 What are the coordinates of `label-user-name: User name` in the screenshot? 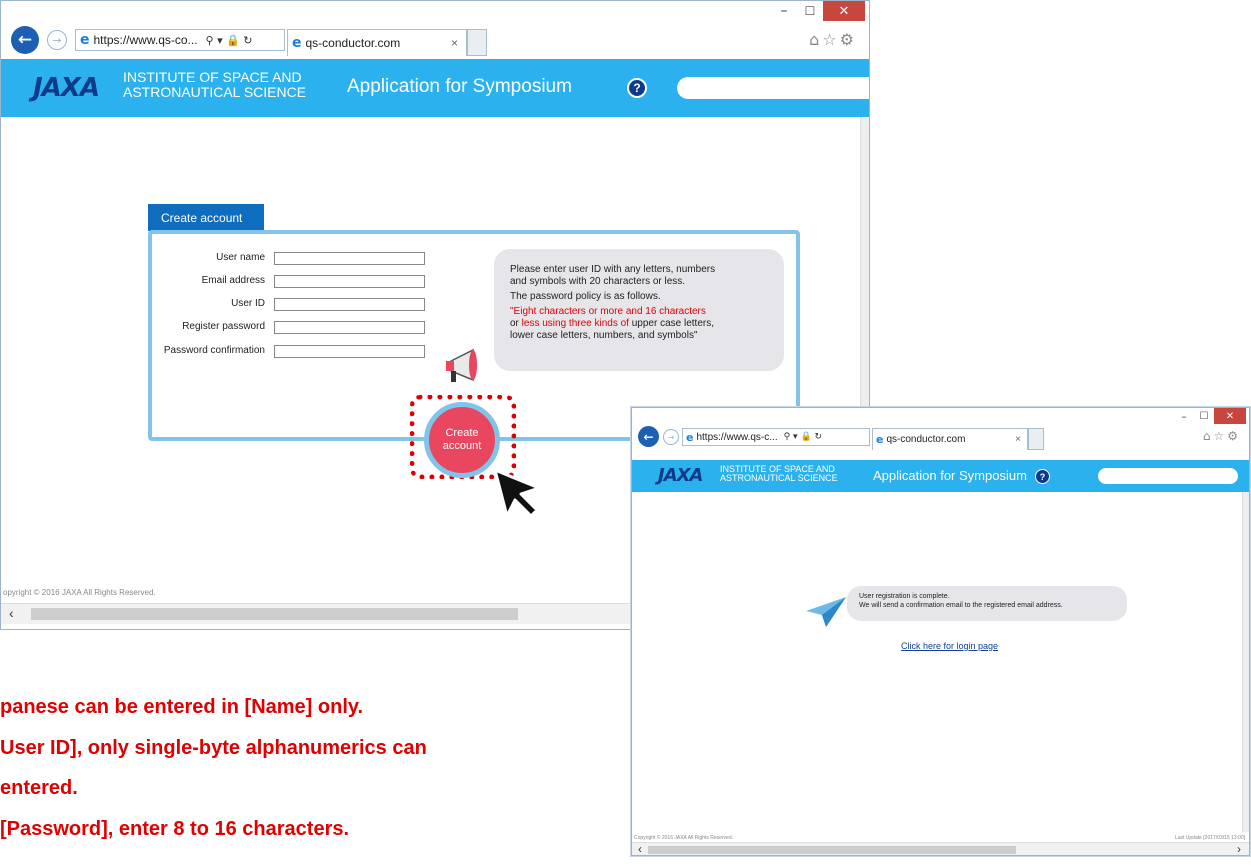 It's located at (240, 257).